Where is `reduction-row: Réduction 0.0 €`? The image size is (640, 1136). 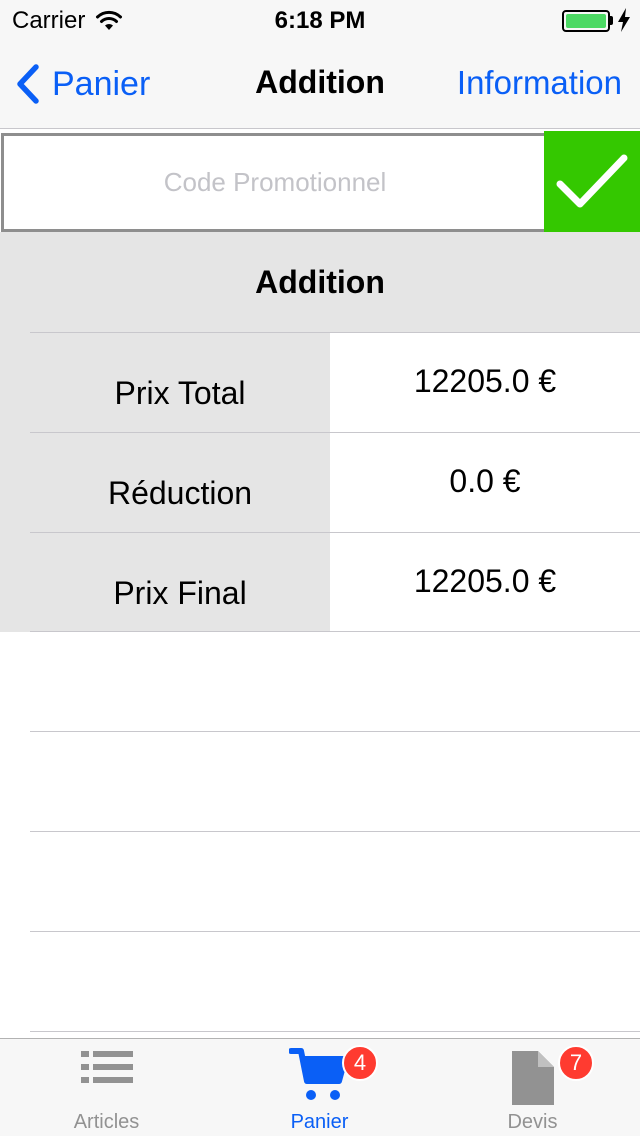 reduction-row: Réduction 0.0 € is located at coordinates (335, 482).